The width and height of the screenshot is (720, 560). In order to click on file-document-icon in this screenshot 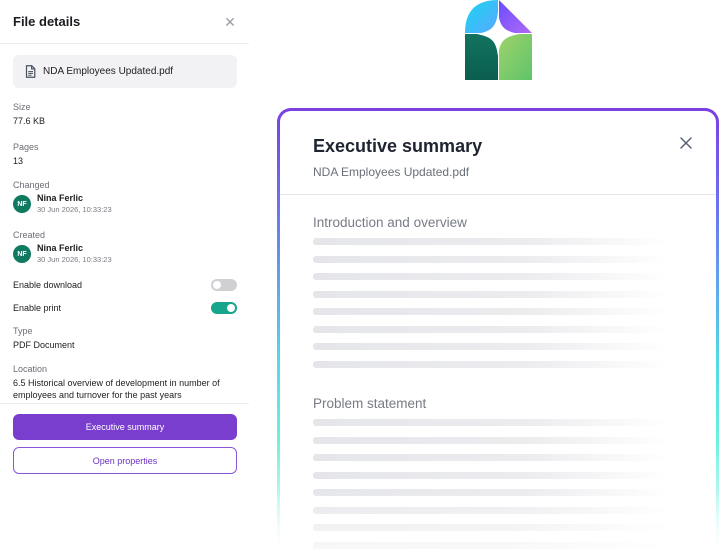, I will do `click(30, 71)`.